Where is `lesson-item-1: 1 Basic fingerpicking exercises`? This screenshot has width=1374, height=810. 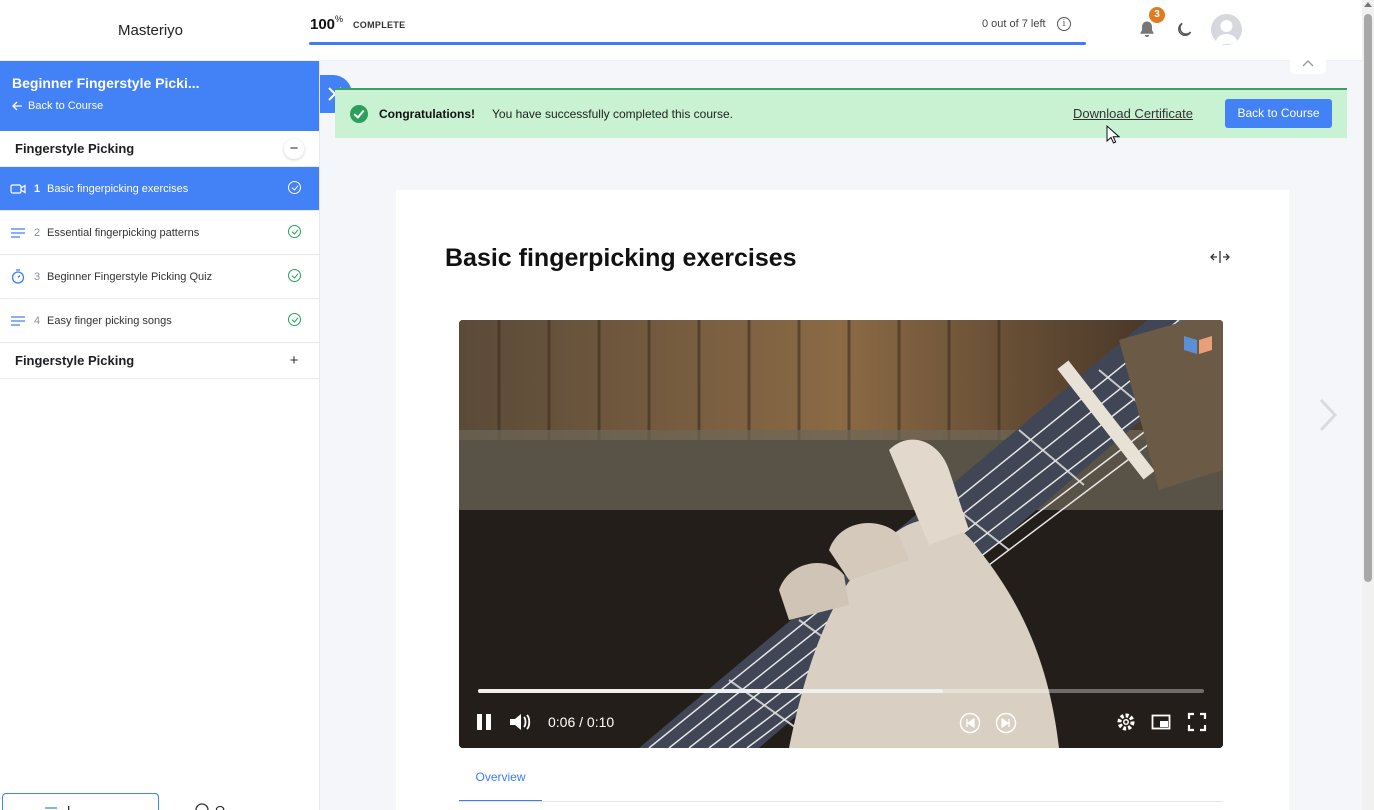 lesson-item-1: 1 Basic fingerpicking exercises is located at coordinates (159, 189).